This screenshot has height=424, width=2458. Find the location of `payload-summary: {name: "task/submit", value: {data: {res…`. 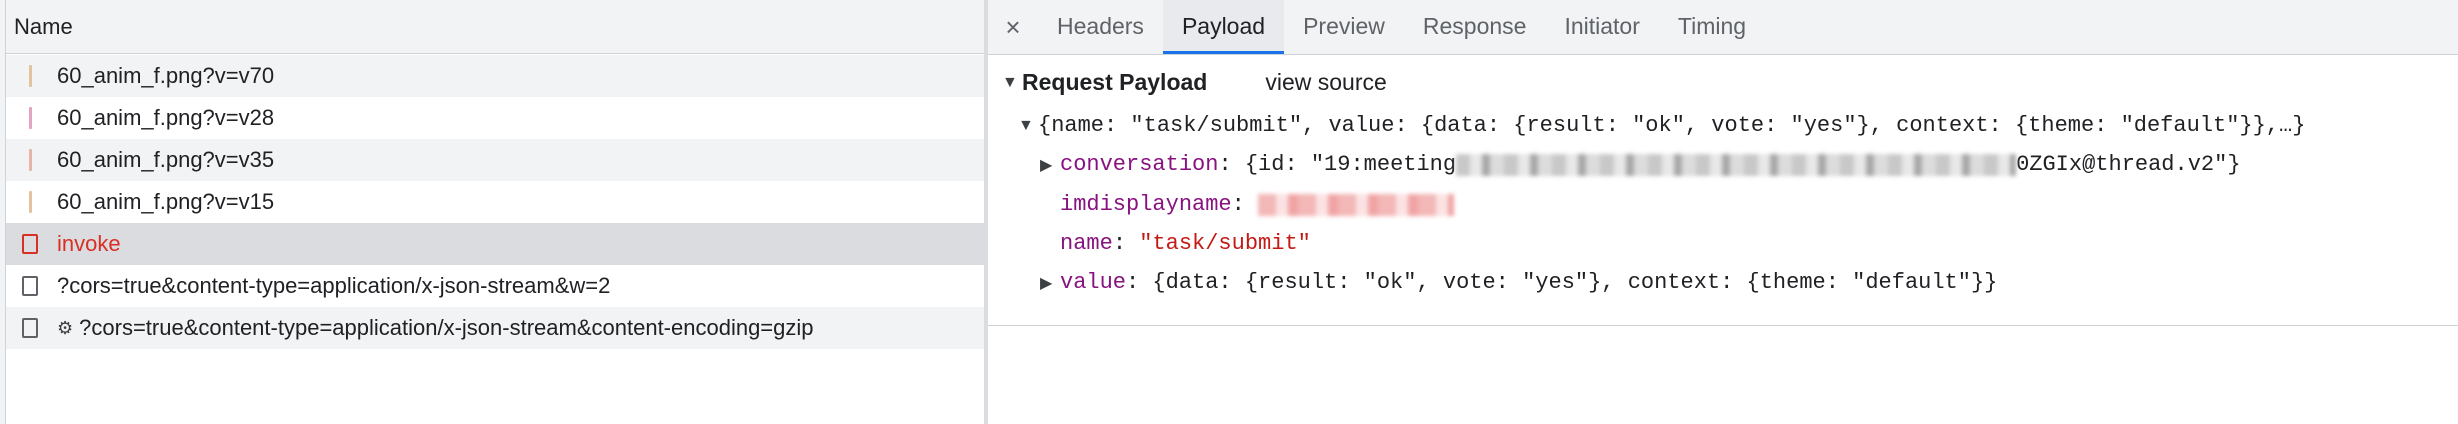

payload-summary: {name: "task/submit", value: {data: {res… is located at coordinates (1672, 125).